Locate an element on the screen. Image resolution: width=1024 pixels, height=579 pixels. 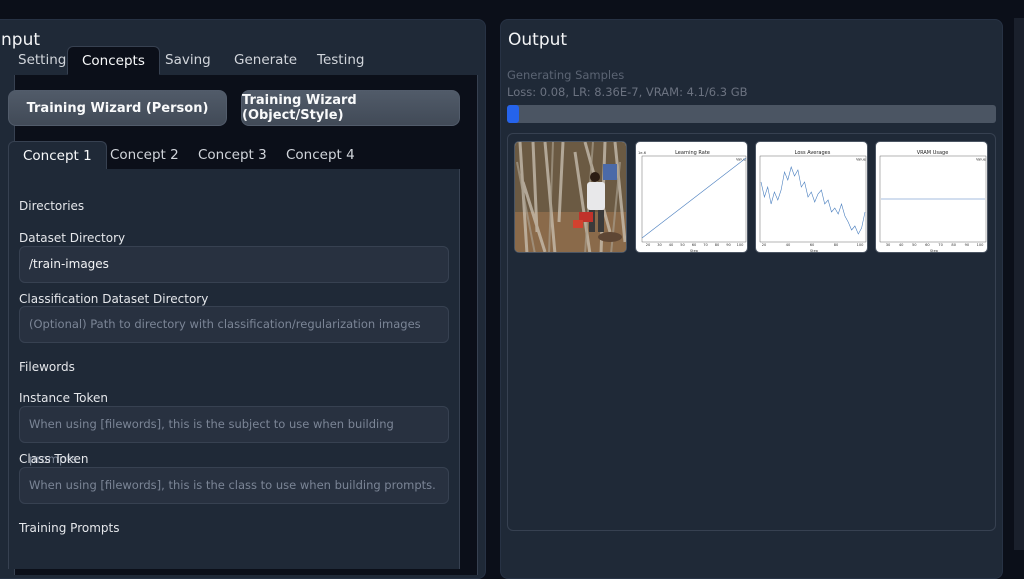
chart-title: VRAM Usage is located at coordinates (933, 153).